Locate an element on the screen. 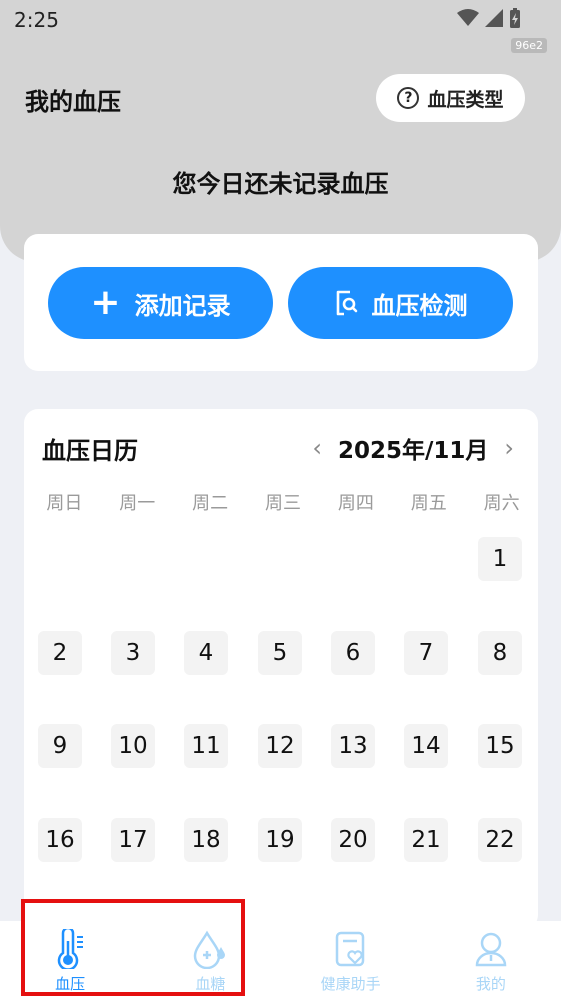  next-month-icon: › is located at coordinates (509, 448).